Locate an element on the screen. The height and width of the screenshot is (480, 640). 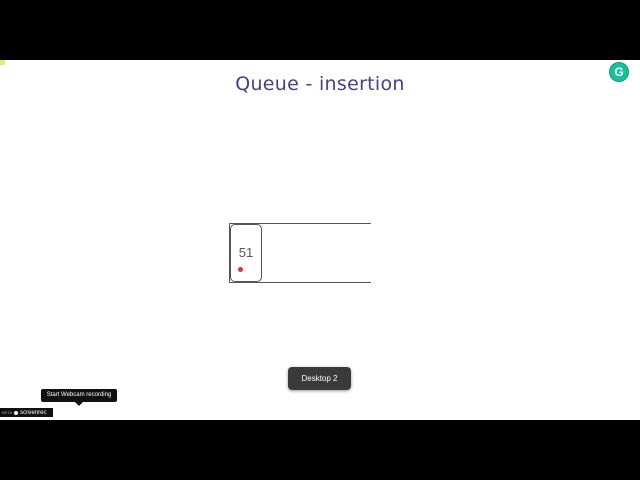
grammarly-icon: G is located at coordinates (619, 72).